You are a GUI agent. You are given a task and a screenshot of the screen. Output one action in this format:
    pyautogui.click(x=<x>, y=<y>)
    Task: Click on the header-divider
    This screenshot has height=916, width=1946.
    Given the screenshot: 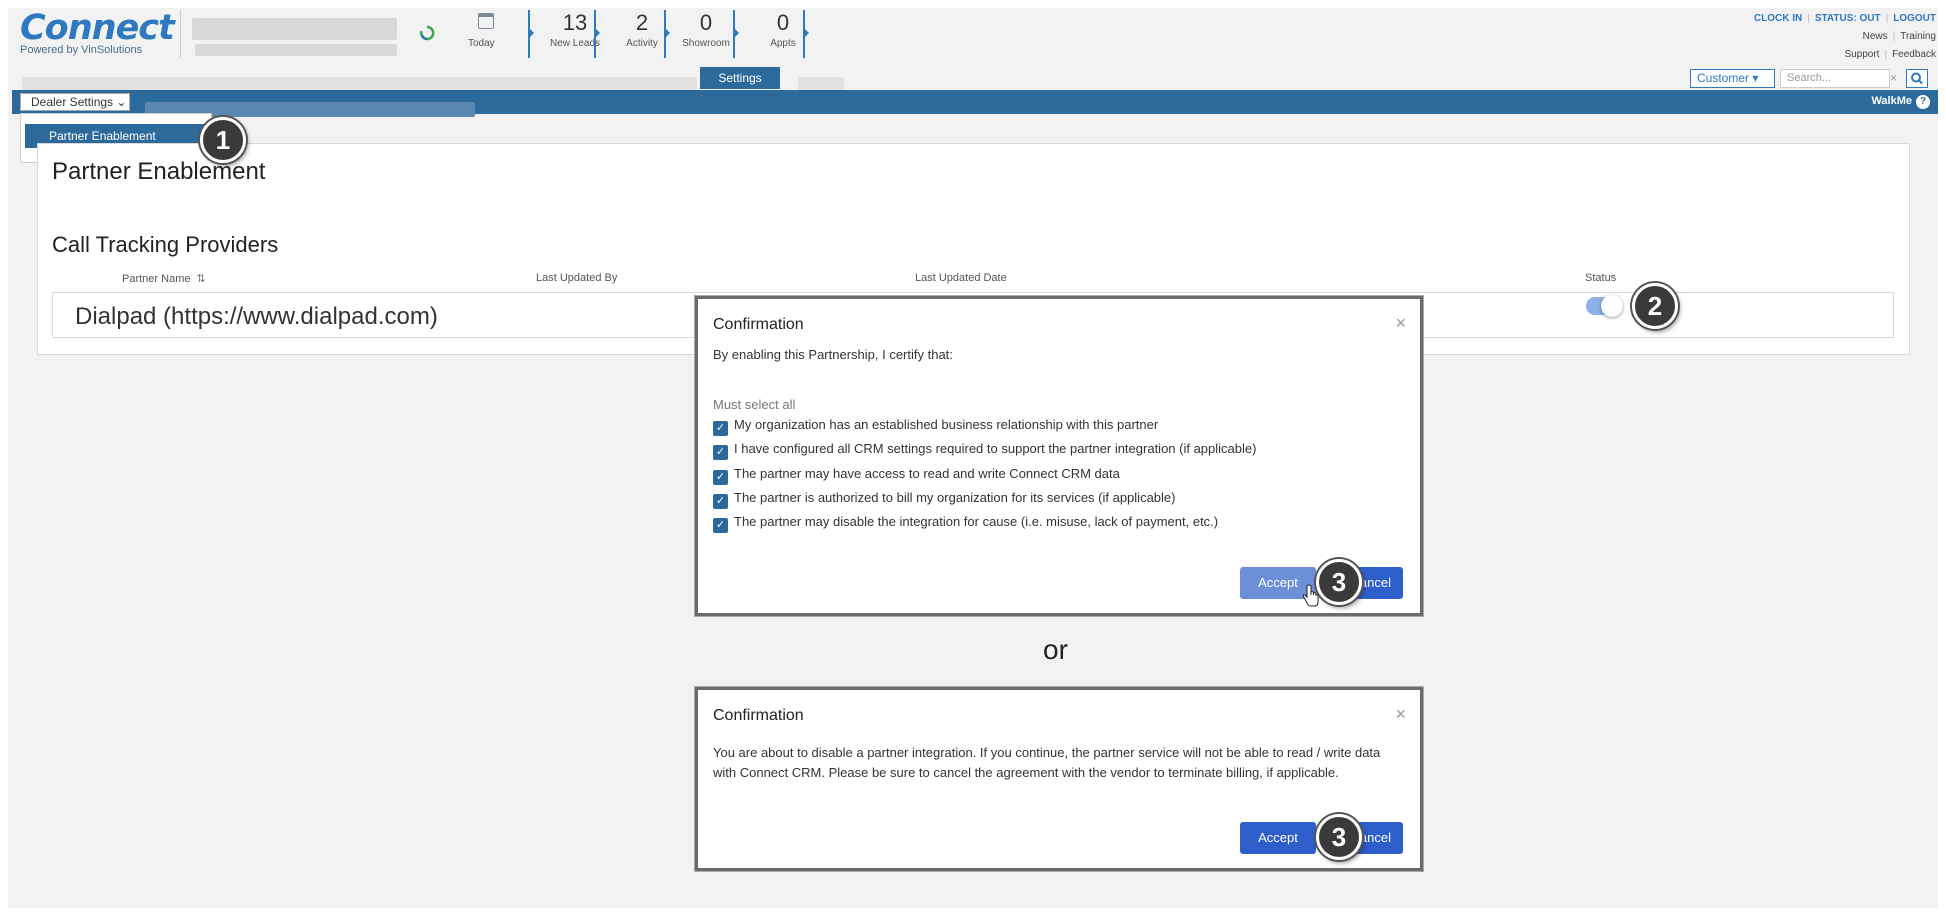 What is the action you would take?
    pyautogui.click(x=180, y=34)
    